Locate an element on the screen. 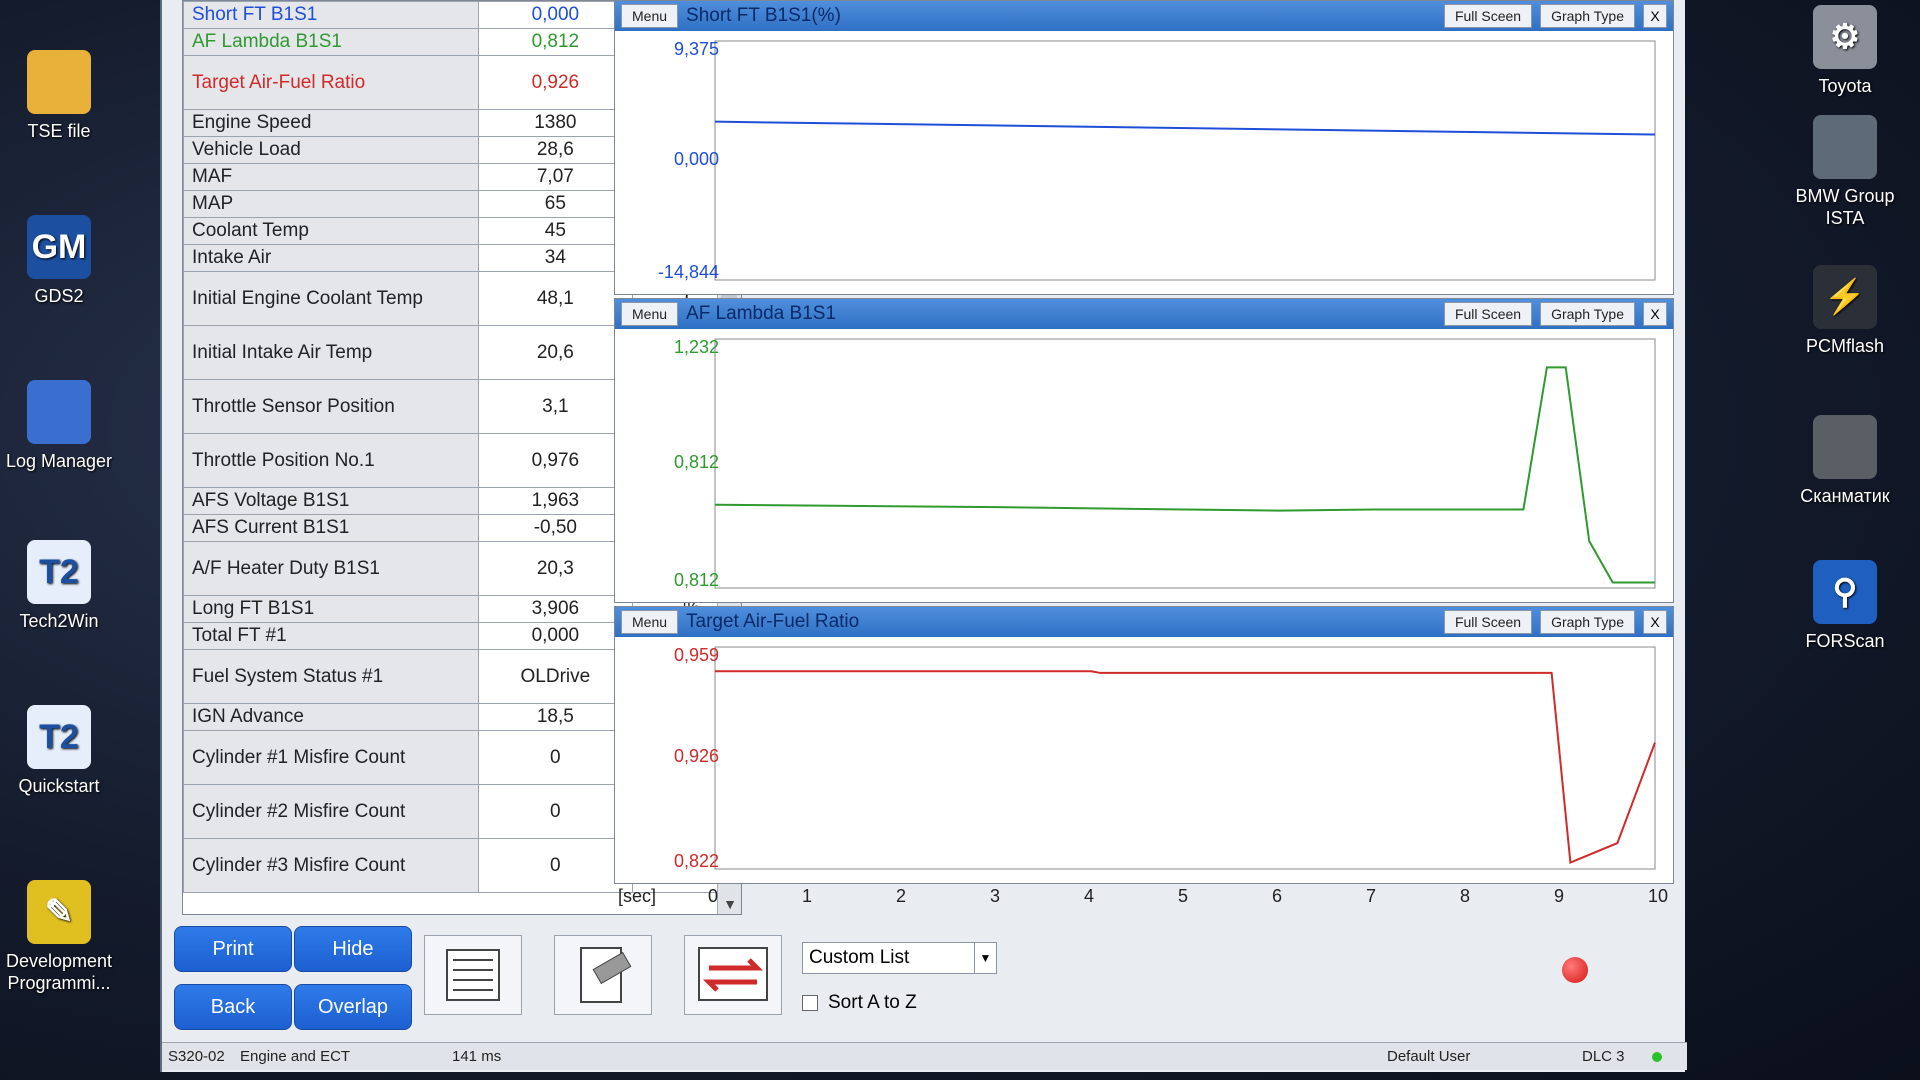 Image resolution: width=1920 pixels, height=1080 pixels. param-name: Short FT B1S1 is located at coordinates (331, 15).